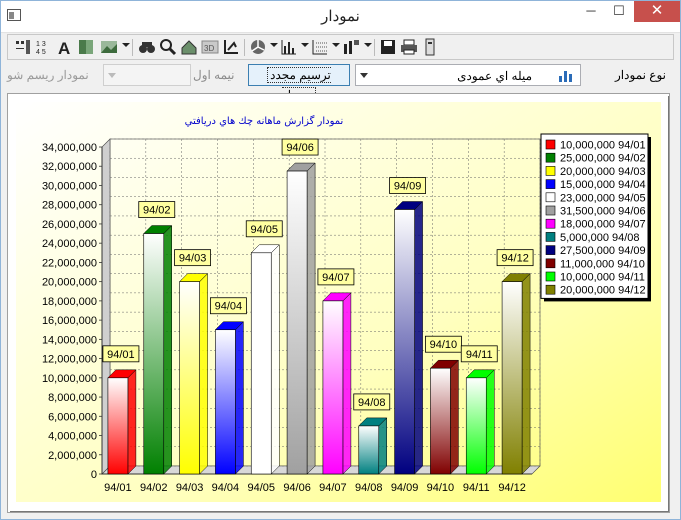 The image size is (681, 520). I want to click on title-bar: نمودار ─ ☐ ✕, so click(340, 17).